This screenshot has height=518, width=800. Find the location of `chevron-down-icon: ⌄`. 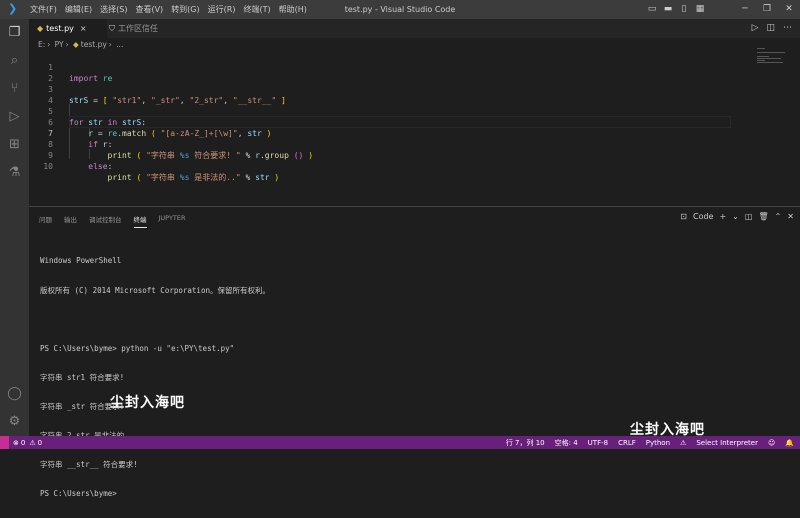

chevron-down-icon: ⌄ is located at coordinates (735, 216).